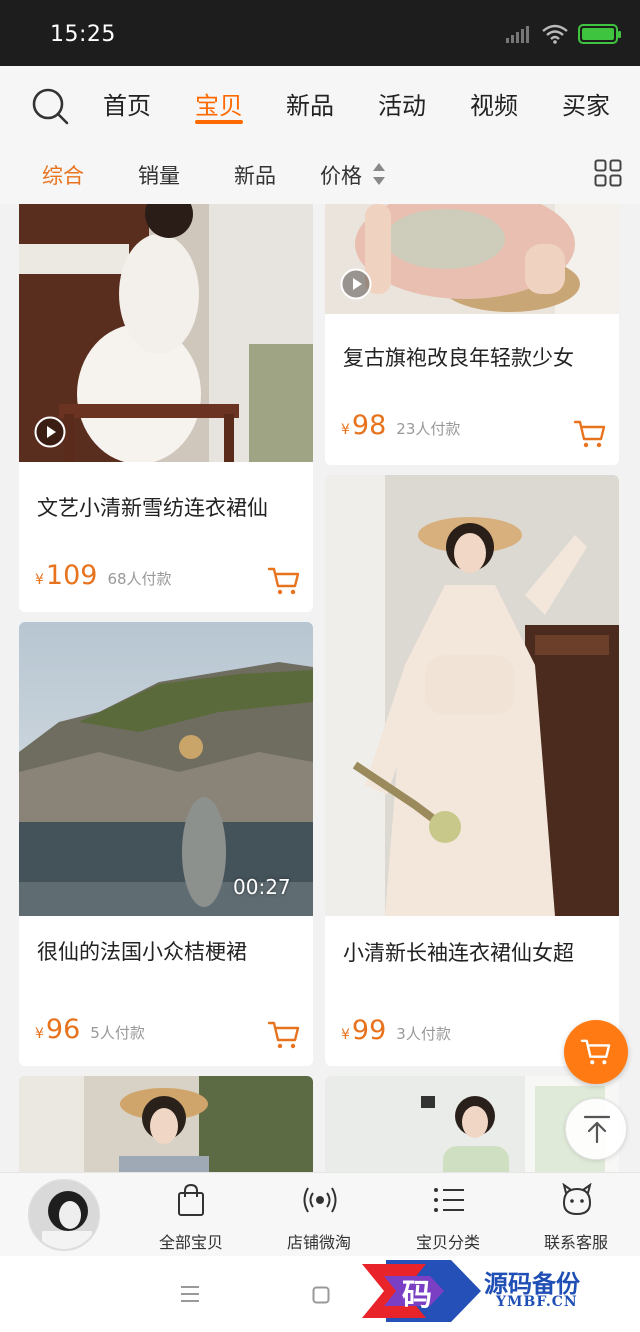  What do you see at coordinates (83, 34) in the screenshot?
I see `status-time: 15:25` at bounding box center [83, 34].